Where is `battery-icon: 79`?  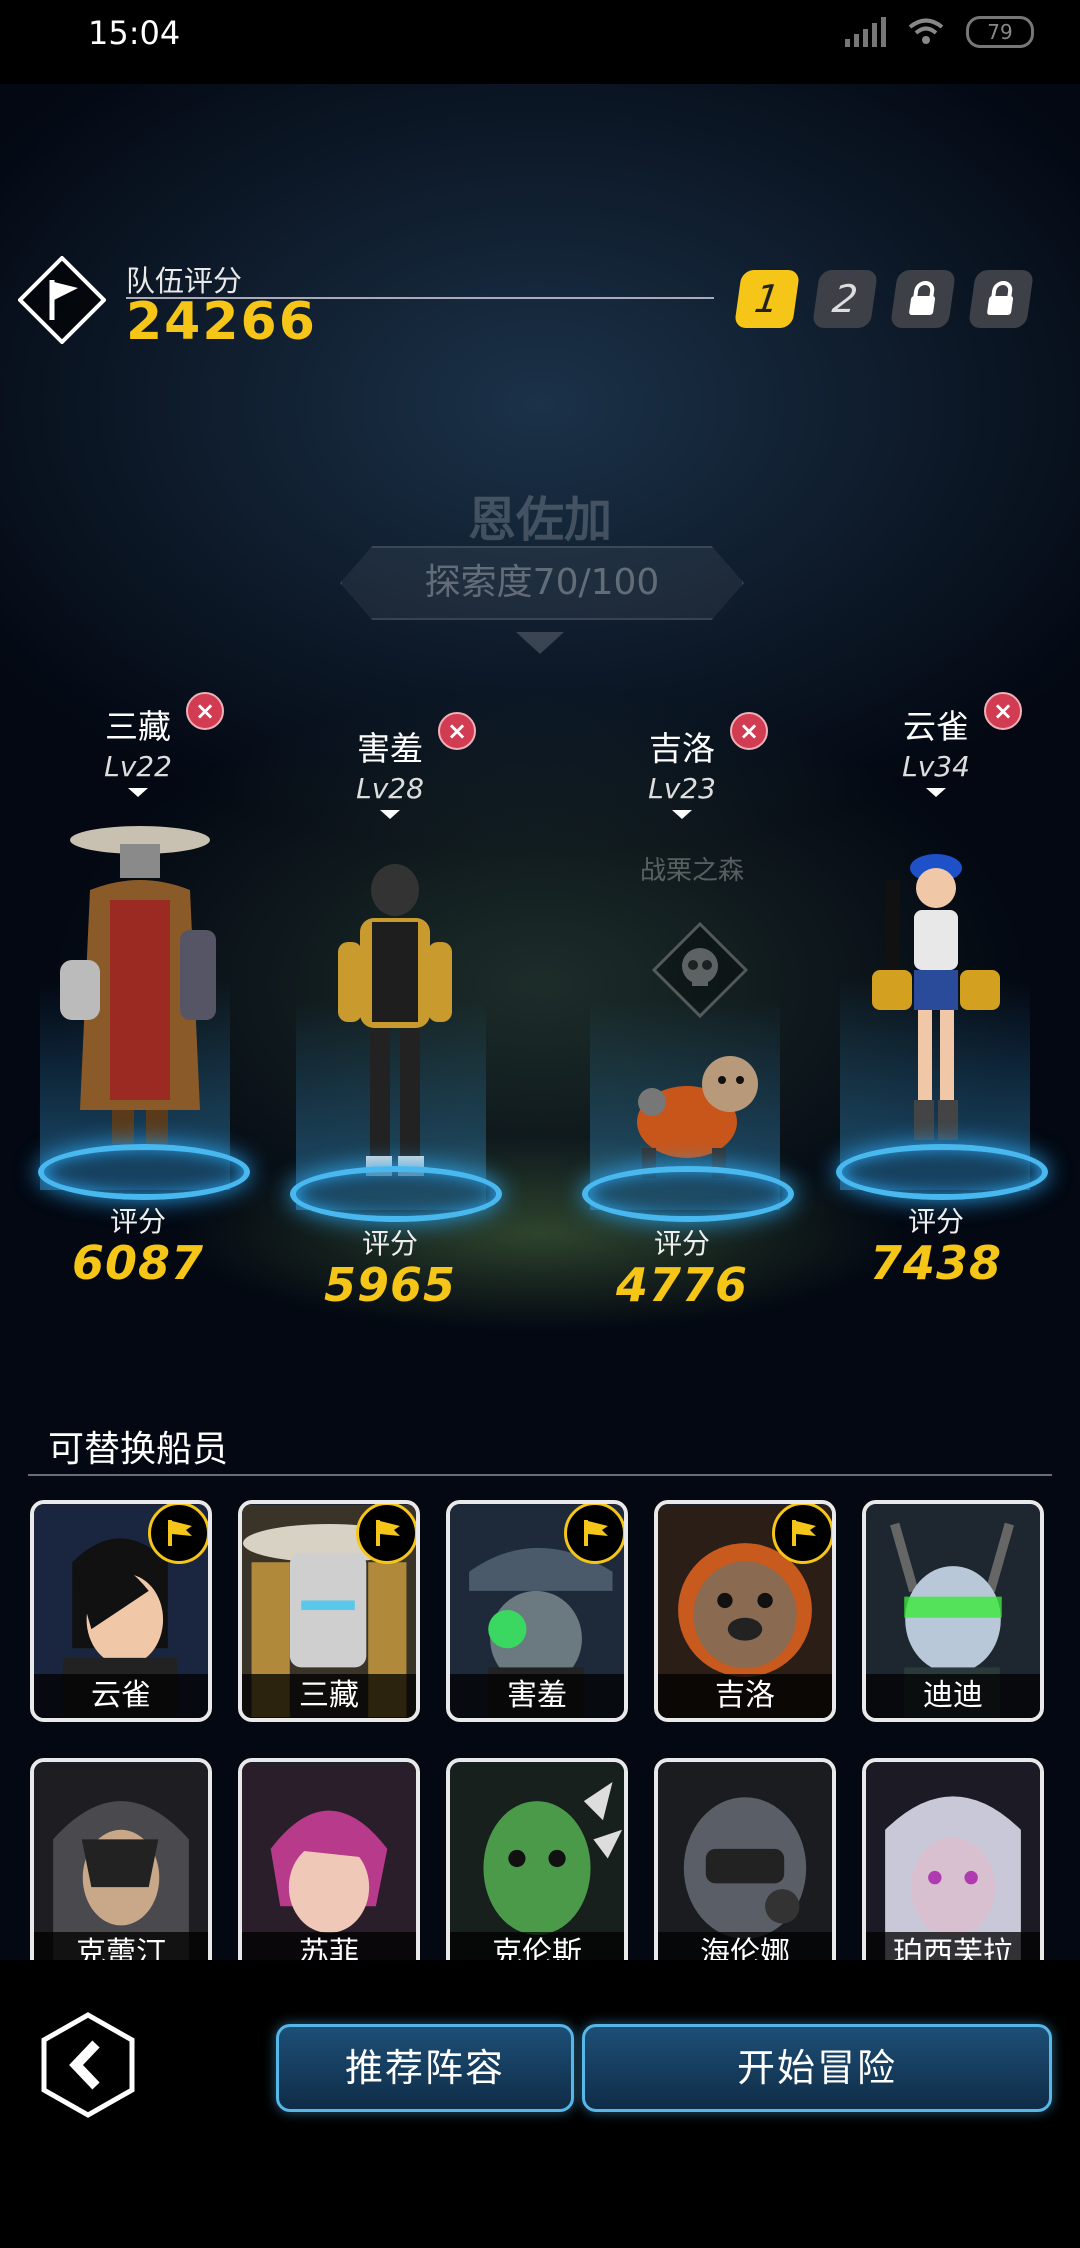 battery-icon: 79 is located at coordinates (1000, 32).